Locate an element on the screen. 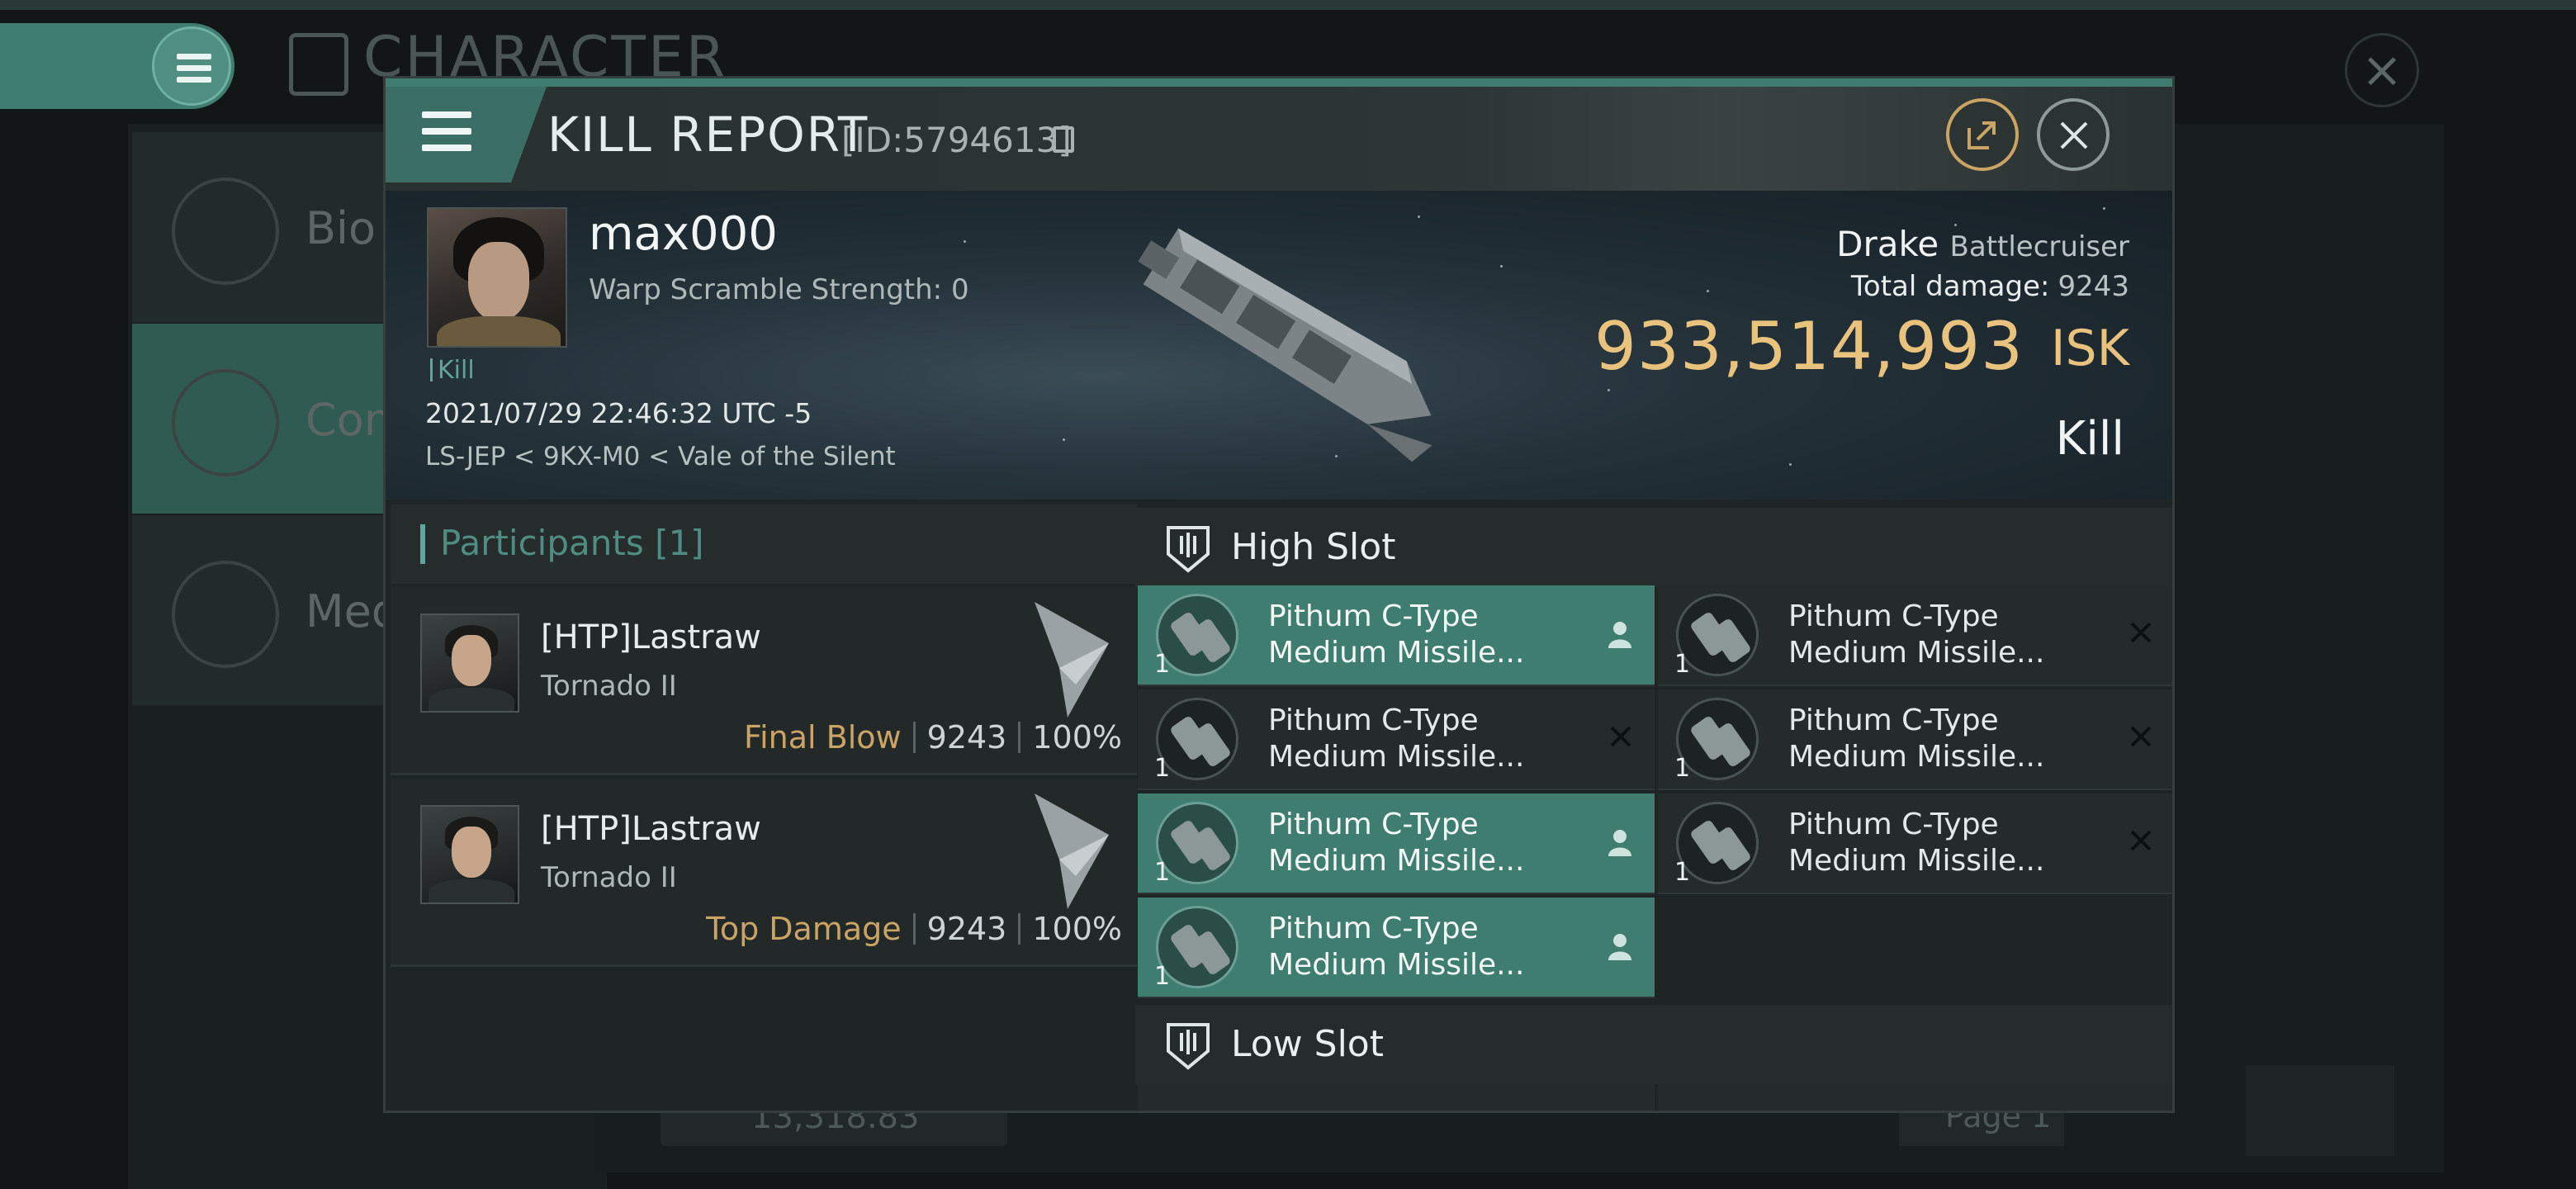 The image size is (2576, 1189). low-slot-label: Low Slot is located at coordinates (1307, 1044).